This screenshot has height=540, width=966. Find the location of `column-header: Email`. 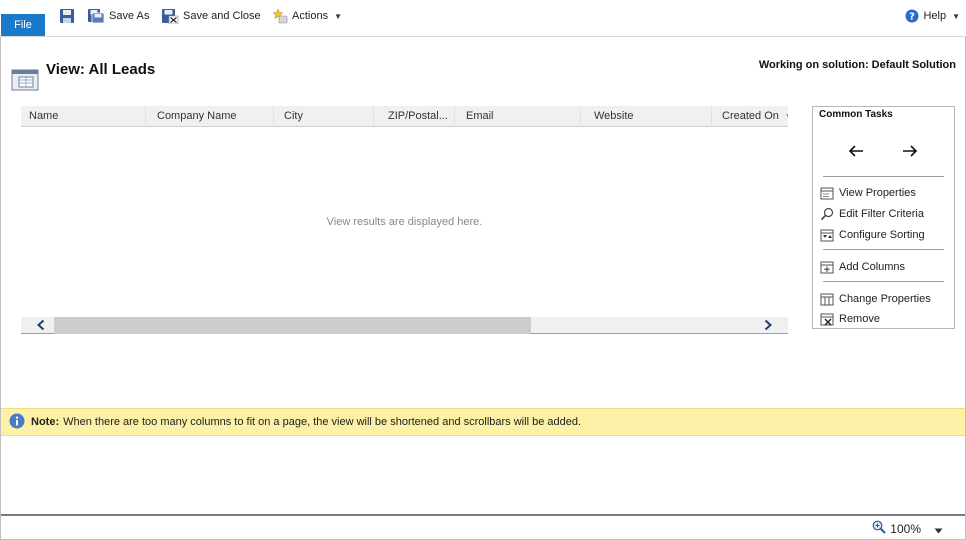

column-header: Email is located at coordinates (519, 116).